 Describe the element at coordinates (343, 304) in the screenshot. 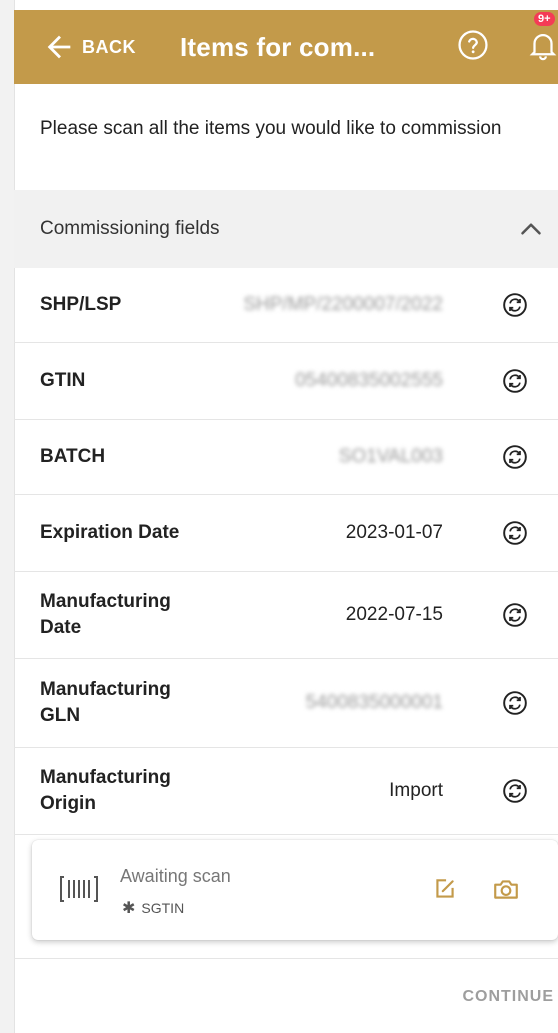

I see `field-value: SHP/MP/2200007/2022` at that location.